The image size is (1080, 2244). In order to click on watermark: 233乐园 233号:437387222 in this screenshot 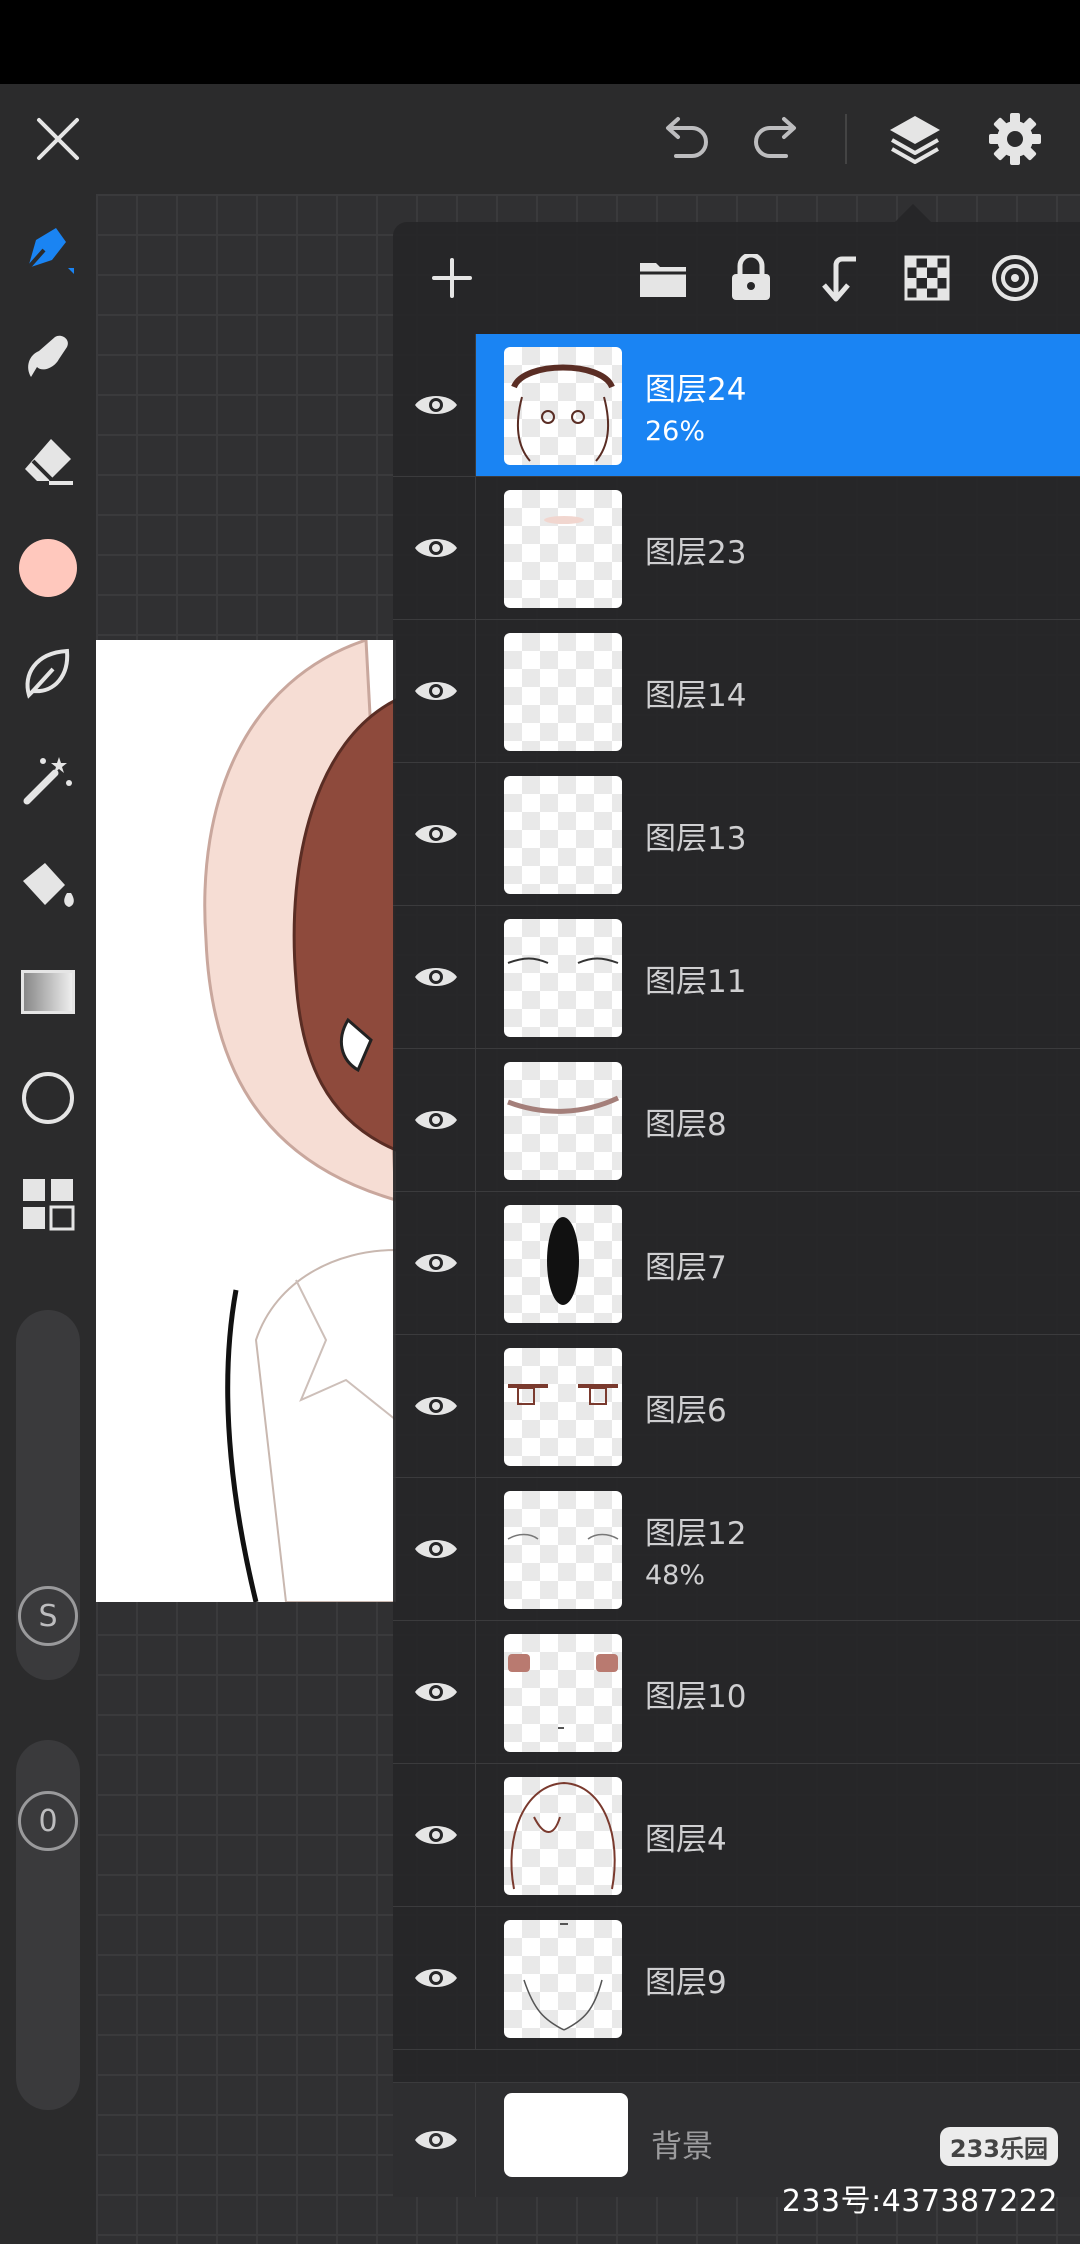, I will do `click(920, 2173)`.